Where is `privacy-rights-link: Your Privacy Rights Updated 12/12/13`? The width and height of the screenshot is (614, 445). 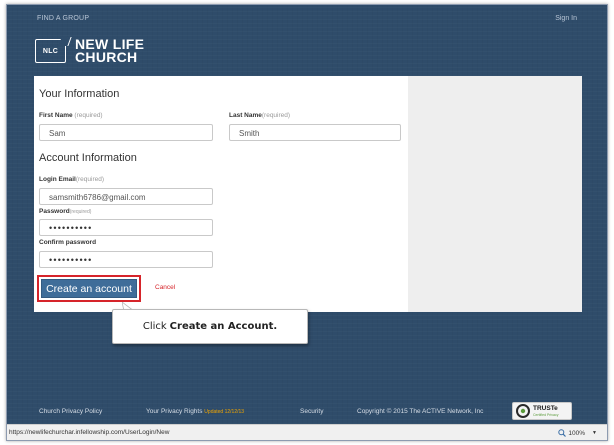
privacy-rights-link: Your Privacy Rights Updated 12/12/13 is located at coordinates (195, 411).